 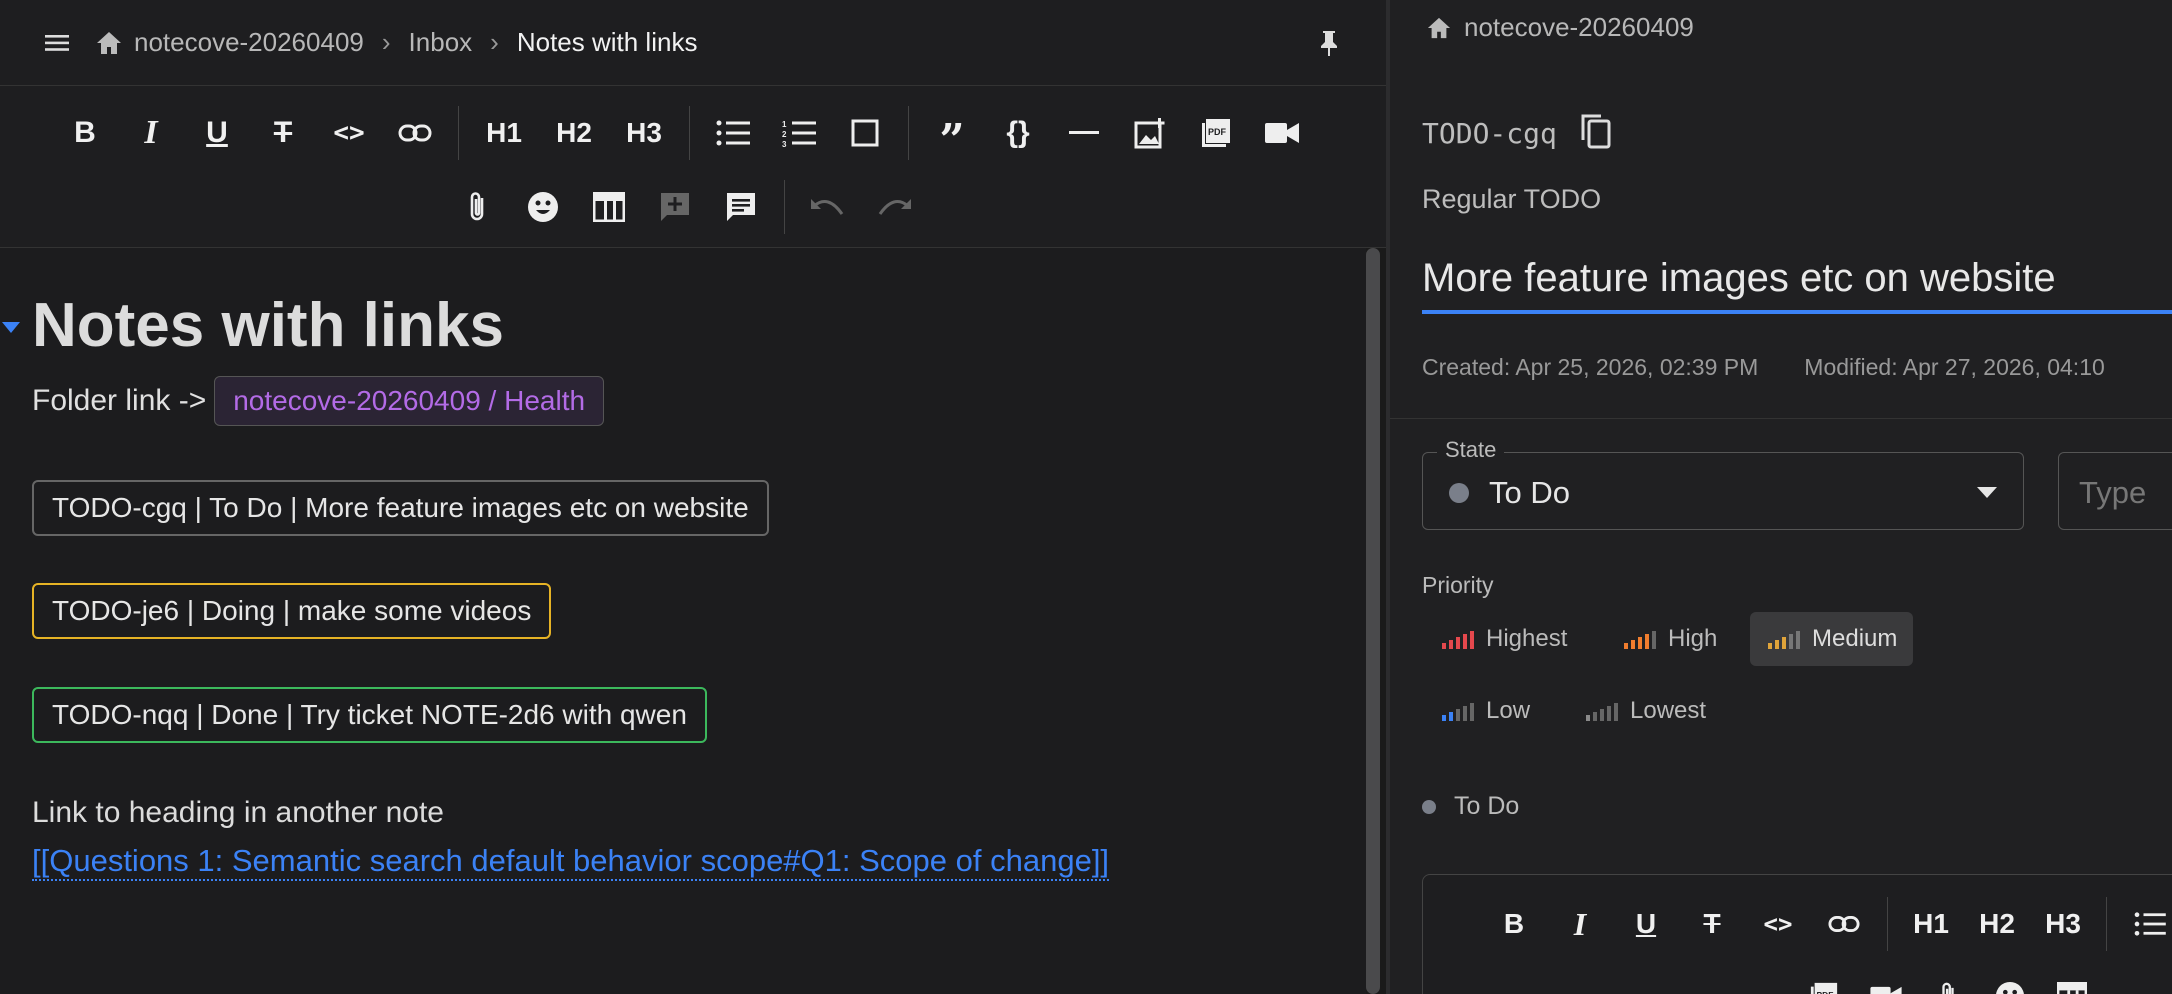 I want to click on priority-option-low: Low, so click(x=1485, y=711).